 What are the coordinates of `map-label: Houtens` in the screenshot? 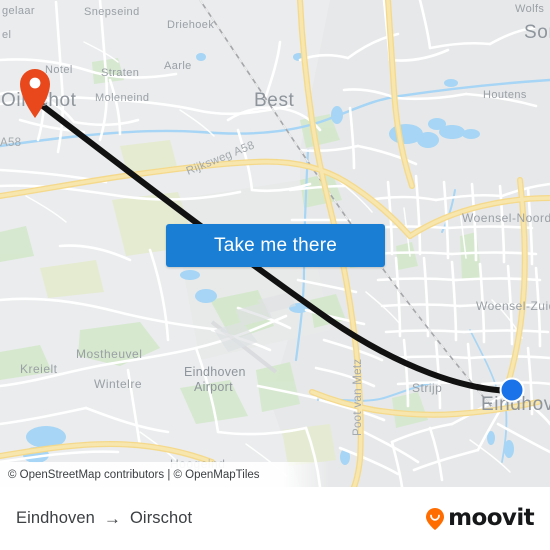 It's located at (505, 95).